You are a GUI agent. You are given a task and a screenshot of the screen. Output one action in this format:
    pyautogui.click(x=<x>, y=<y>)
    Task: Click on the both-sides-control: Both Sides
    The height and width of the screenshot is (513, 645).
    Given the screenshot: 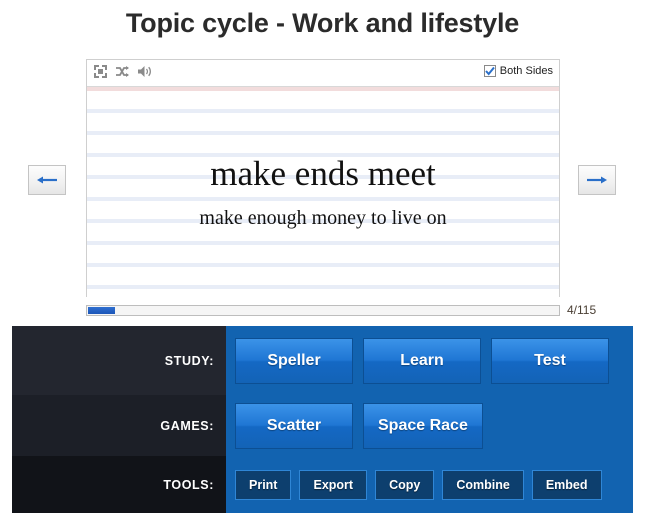 What is the action you would take?
    pyautogui.click(x=518, y=71)
    